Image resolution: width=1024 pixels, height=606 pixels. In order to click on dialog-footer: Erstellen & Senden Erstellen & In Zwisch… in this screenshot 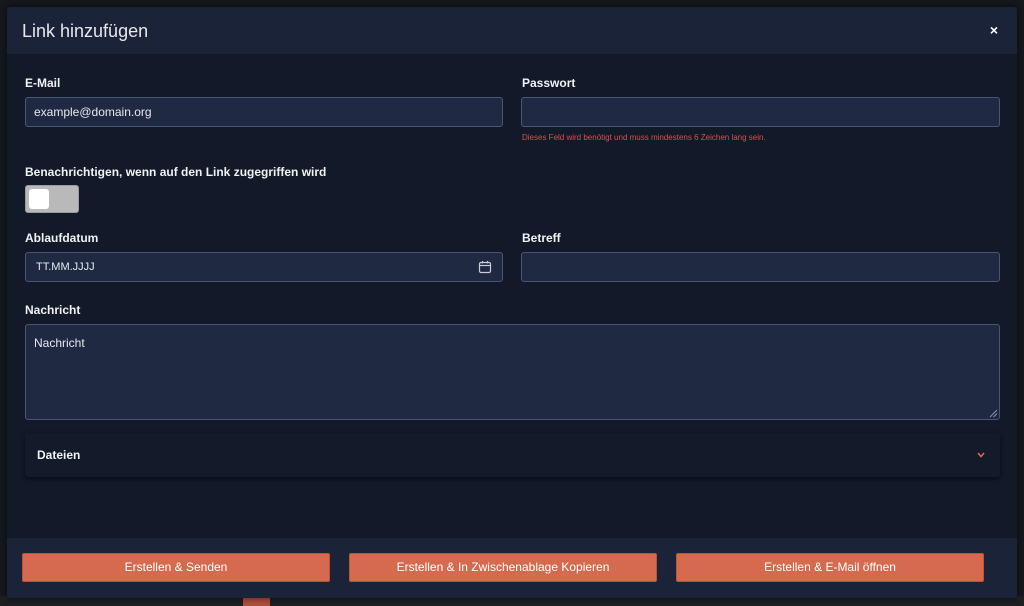, I will do `click(512, 568)`.